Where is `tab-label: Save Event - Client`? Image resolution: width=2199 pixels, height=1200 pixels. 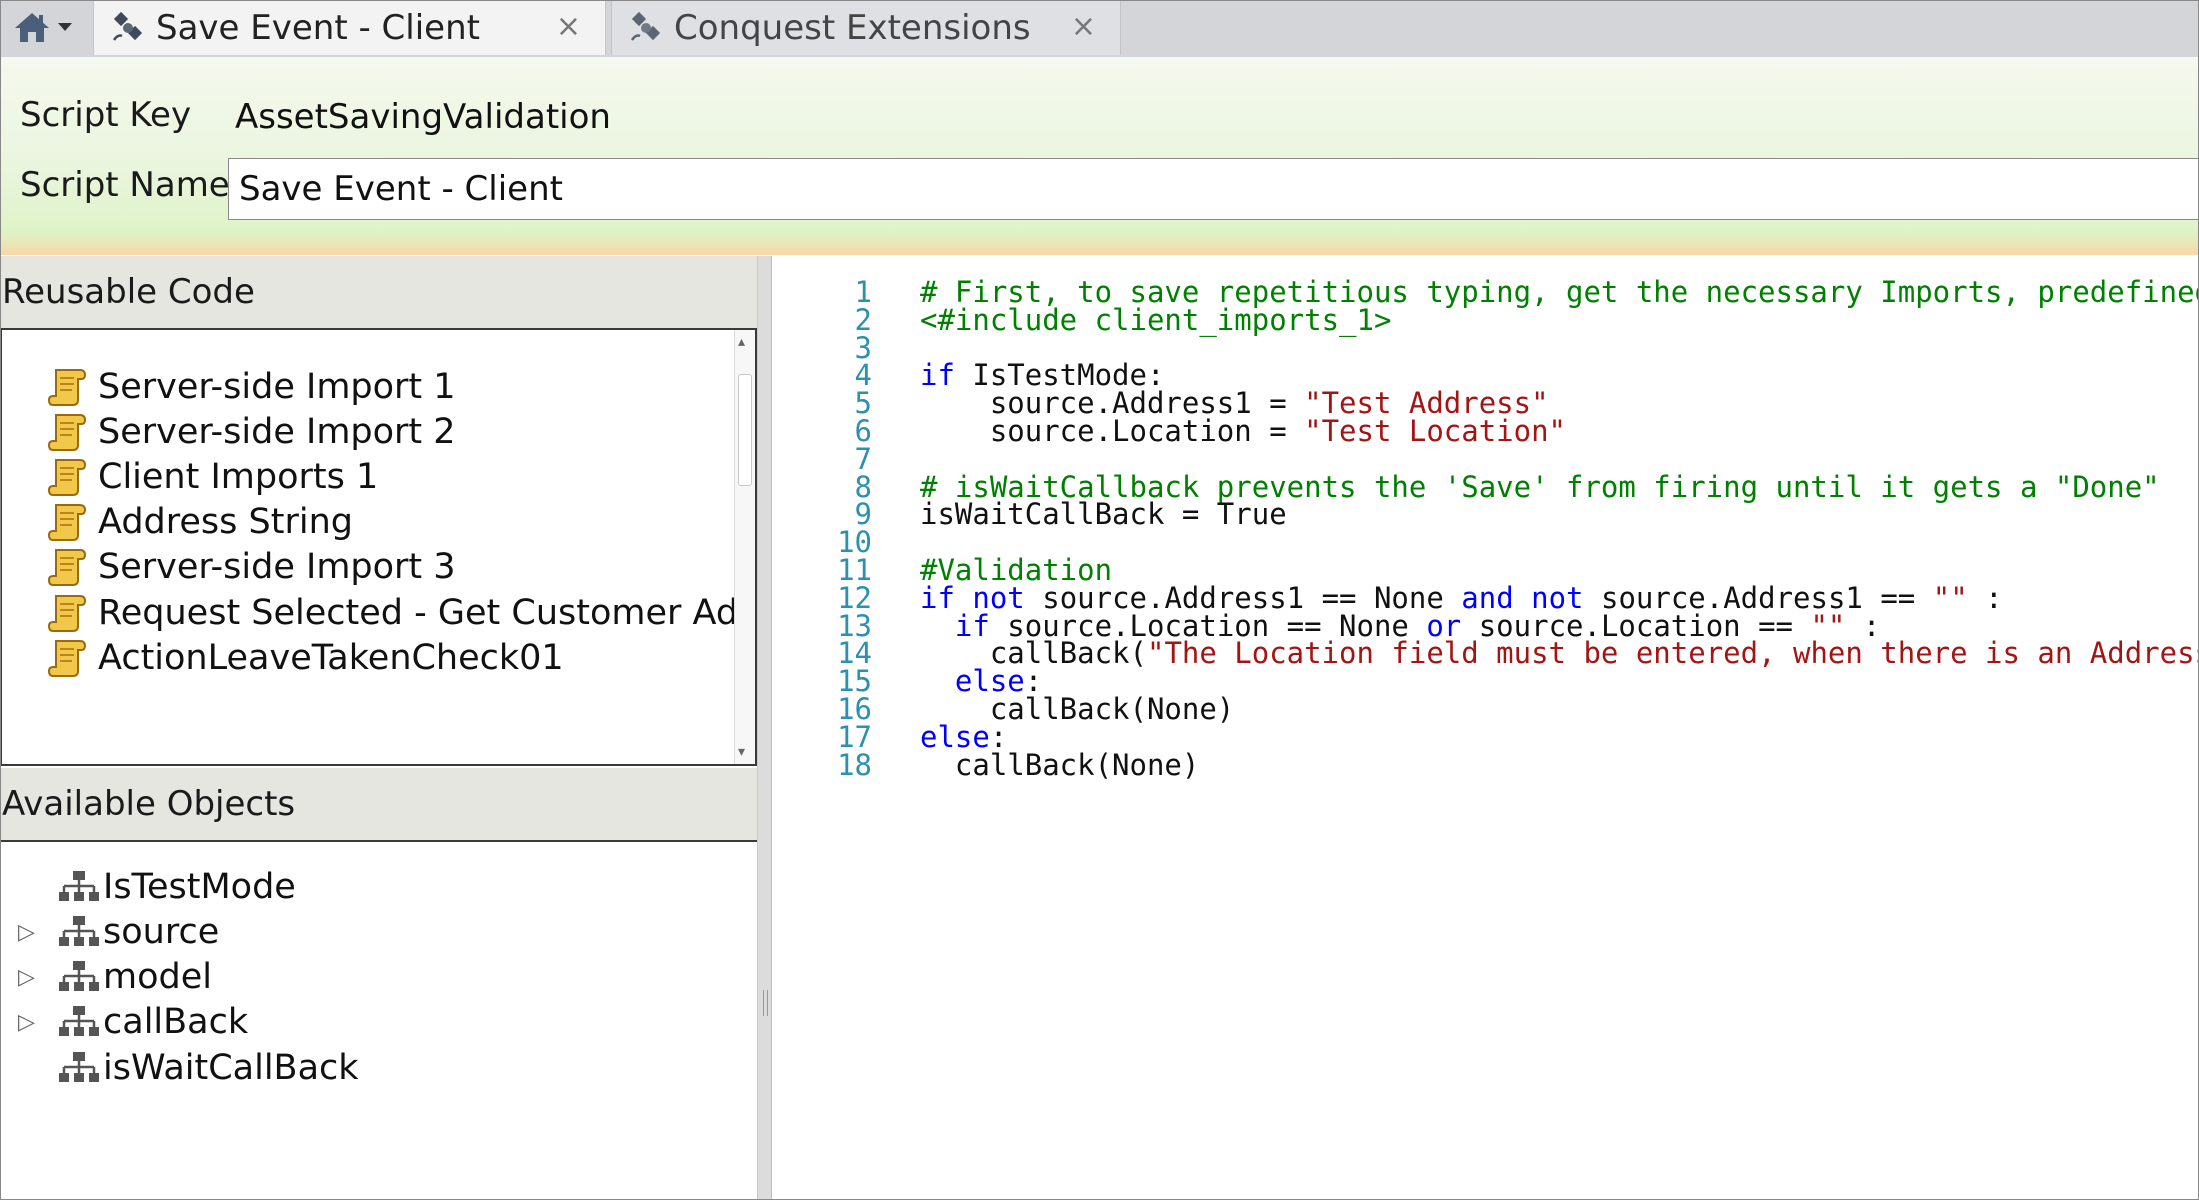 tab-label: Save Event - Client is located at coordinates (318, 28).